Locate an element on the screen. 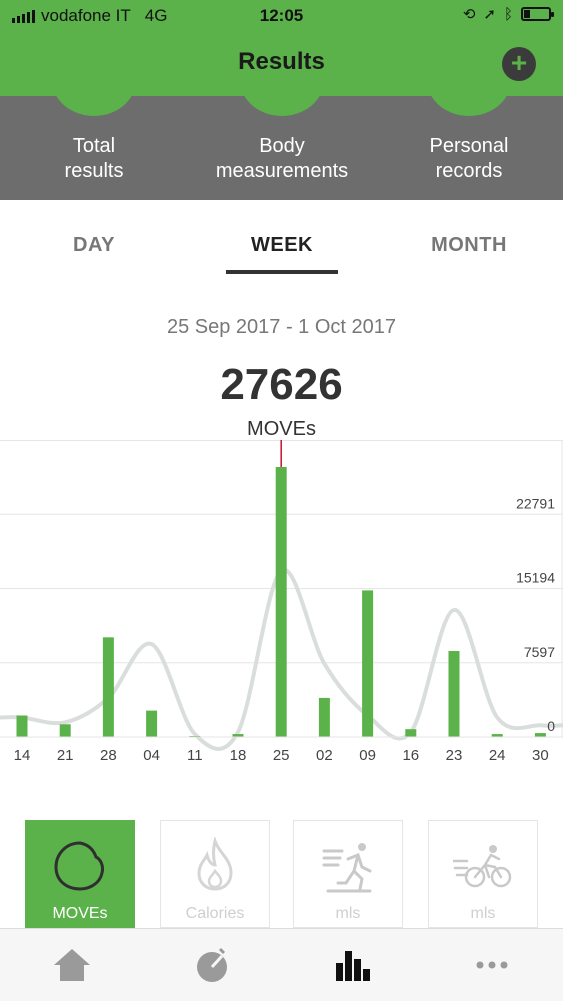 The height and width of the screenshot is (1001, 563). category-total-results: Total results is located at coordinates (94, 148).